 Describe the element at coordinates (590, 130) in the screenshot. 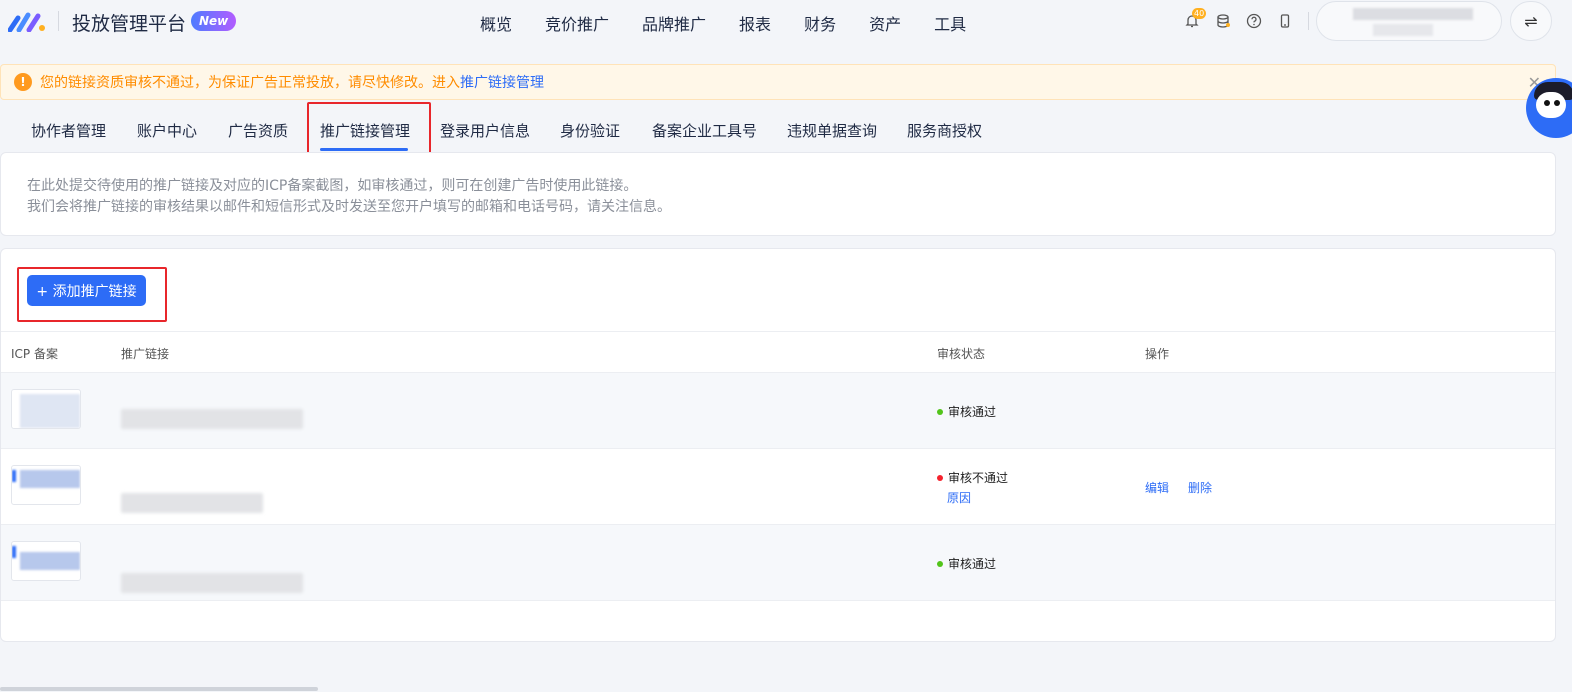

I see `tab-identity-verification: 身份验证` at that location.